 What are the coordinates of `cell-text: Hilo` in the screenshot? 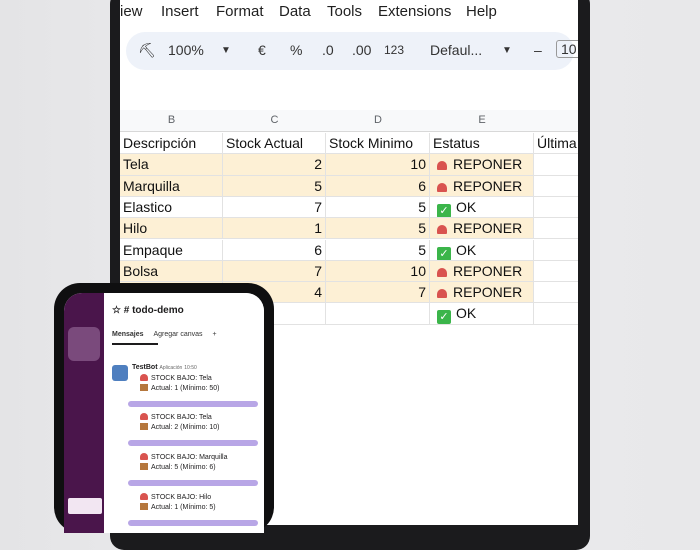 It's located at (135, 228).